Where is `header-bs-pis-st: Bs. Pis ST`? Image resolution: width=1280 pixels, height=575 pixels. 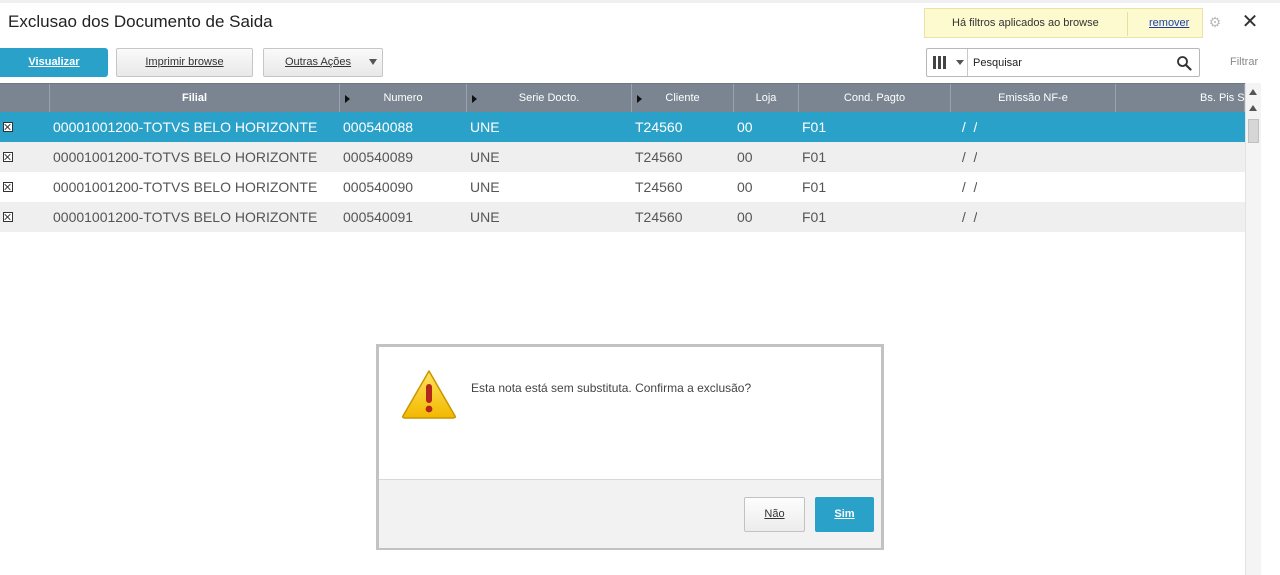 header-bs-pis-st: Bs. Pis ST is located at coordinates (1180, 98).